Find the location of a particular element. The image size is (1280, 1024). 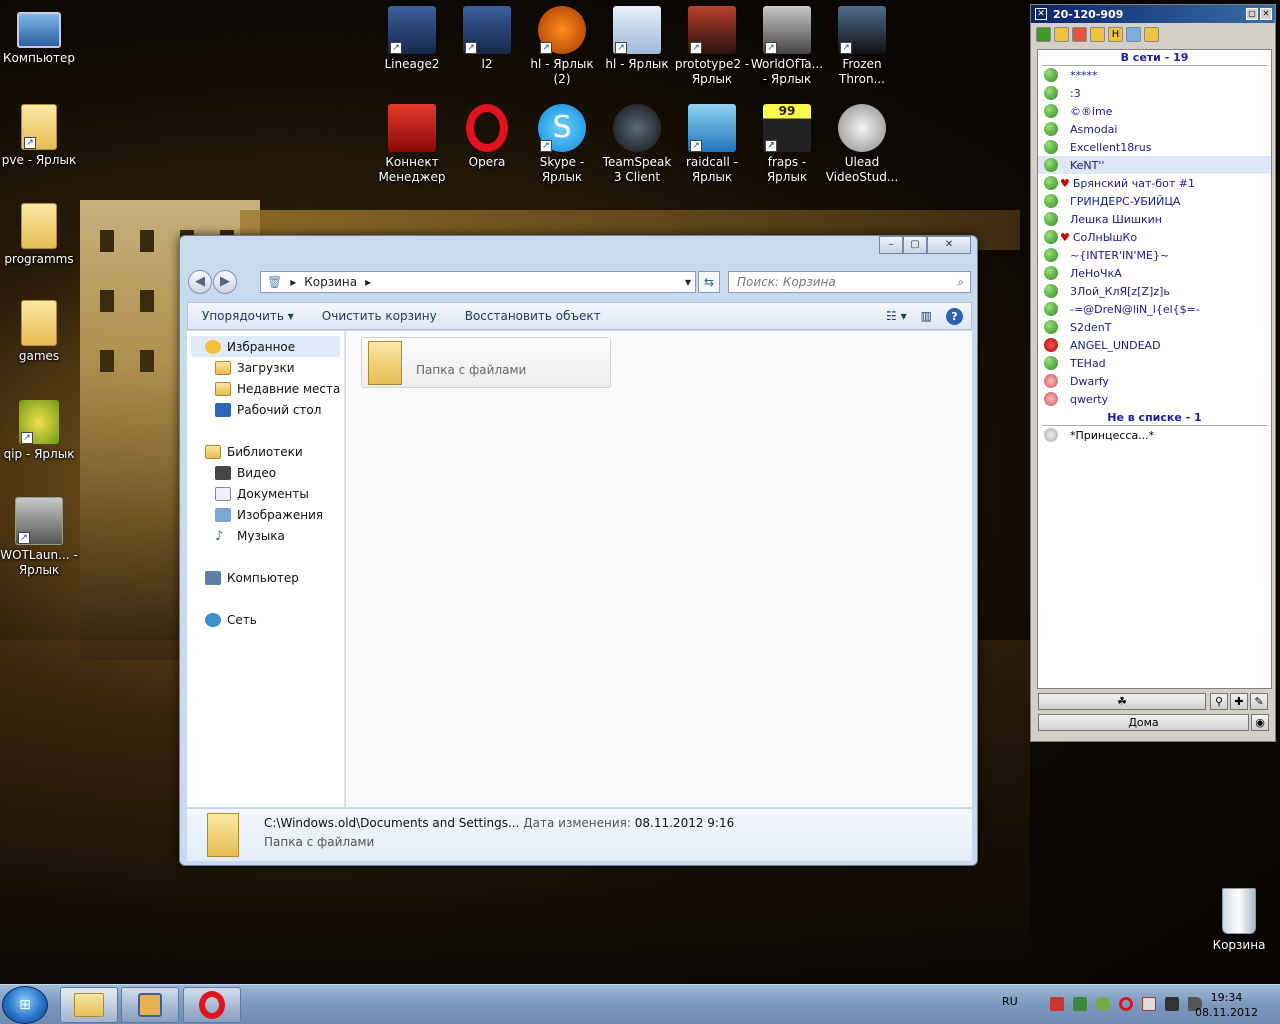

desktop-icon-fraps: 99 ↗ fraps - Ярлык is located at coordinates (787, 144).